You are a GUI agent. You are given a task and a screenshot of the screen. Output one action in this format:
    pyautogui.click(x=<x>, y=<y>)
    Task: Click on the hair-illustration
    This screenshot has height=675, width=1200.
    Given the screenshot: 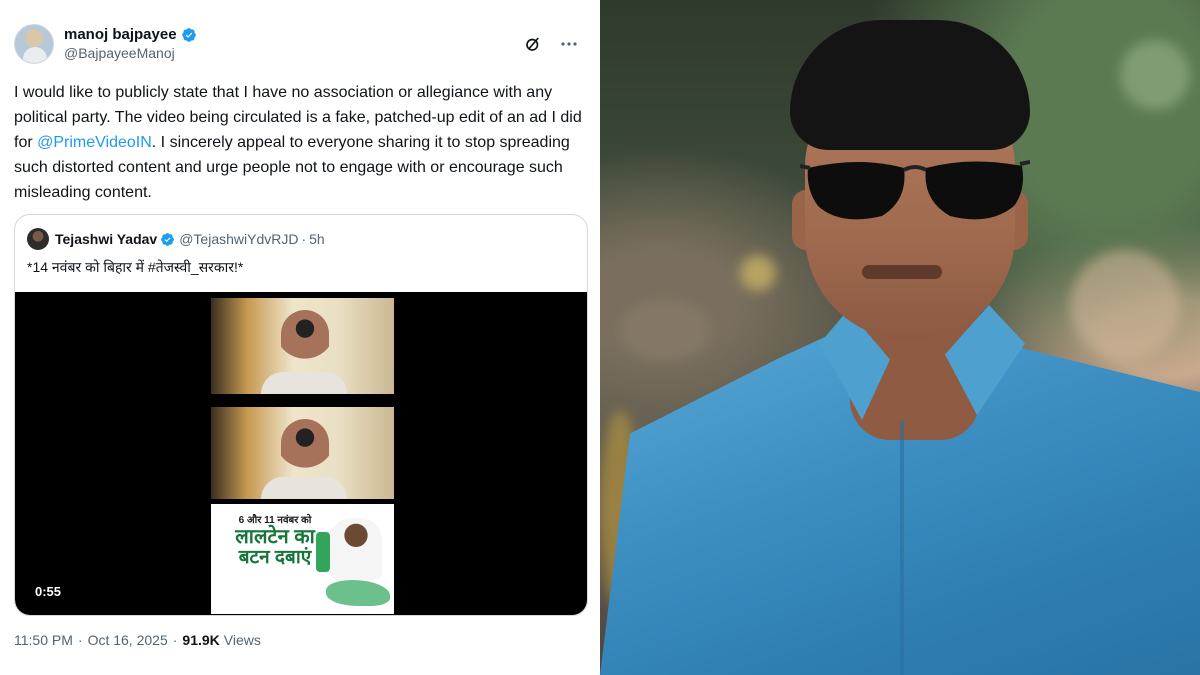 What is the action you would take?
    pyautogui.click(x=910, y=85)
    